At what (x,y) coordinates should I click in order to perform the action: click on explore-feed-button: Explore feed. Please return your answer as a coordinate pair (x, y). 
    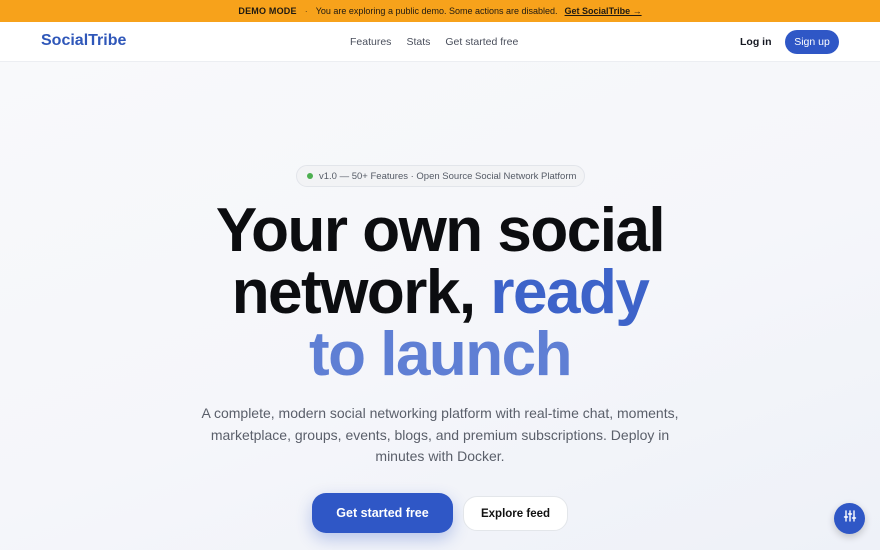
    Looking at the image, I should click on (515, 513).